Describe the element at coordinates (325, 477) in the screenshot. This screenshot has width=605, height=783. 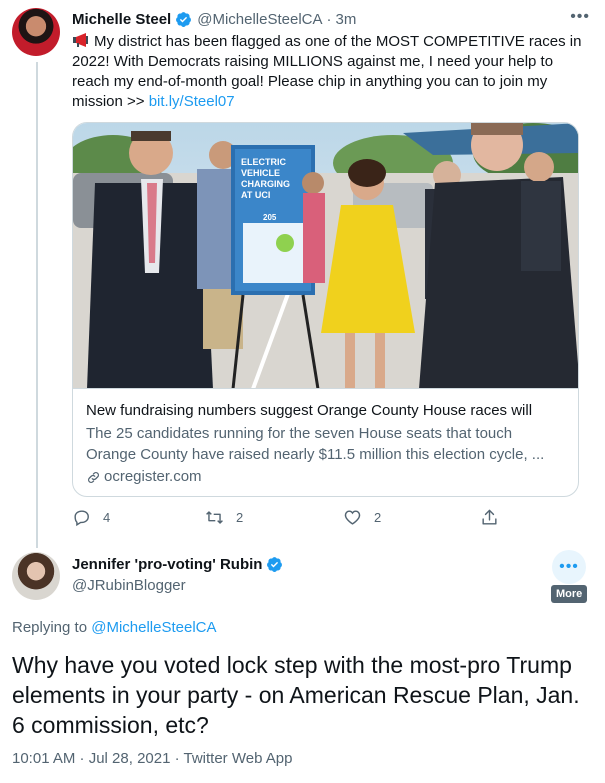
I see `card-domain: ocregister.com` at that location.